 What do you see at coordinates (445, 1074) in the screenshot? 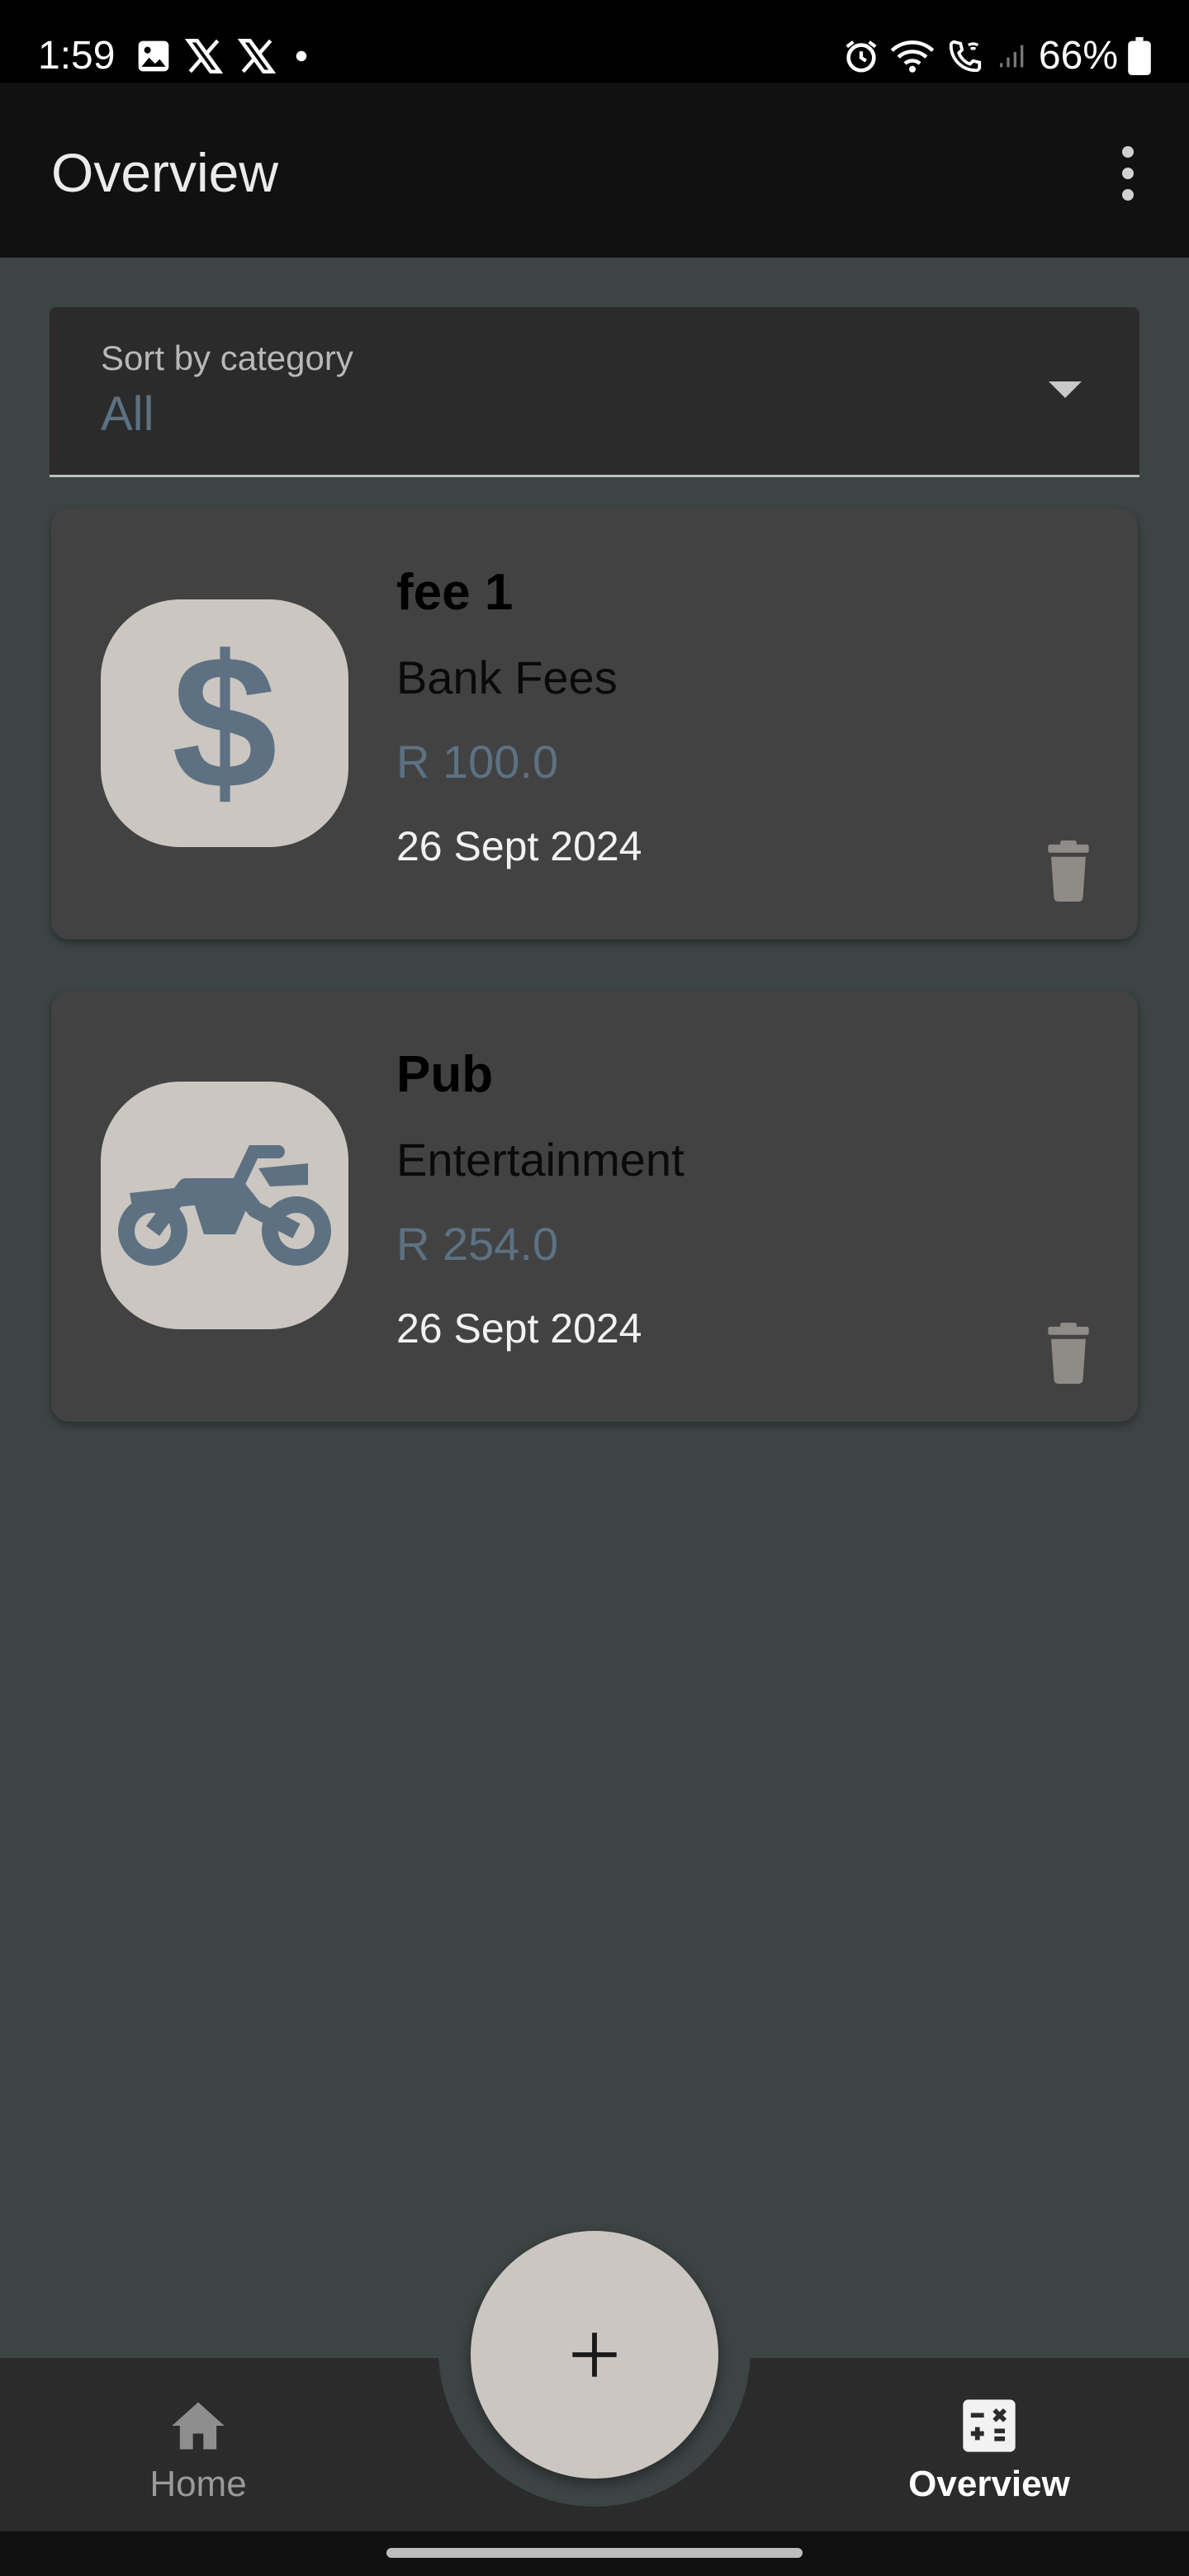
I see `expense-title: Pub` at bounding box center [445, 1074].